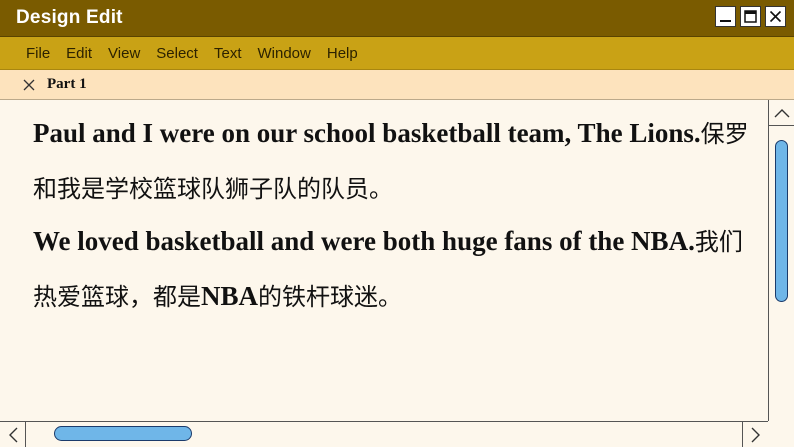 Image resolution: width=794 pixels, height=447 pixels. What do you see at coordinates (330, 297) in the screenshot?
I see `paragraph-2-chinese-b: 的铁杆球迷。` at bounding box center [330, 297].